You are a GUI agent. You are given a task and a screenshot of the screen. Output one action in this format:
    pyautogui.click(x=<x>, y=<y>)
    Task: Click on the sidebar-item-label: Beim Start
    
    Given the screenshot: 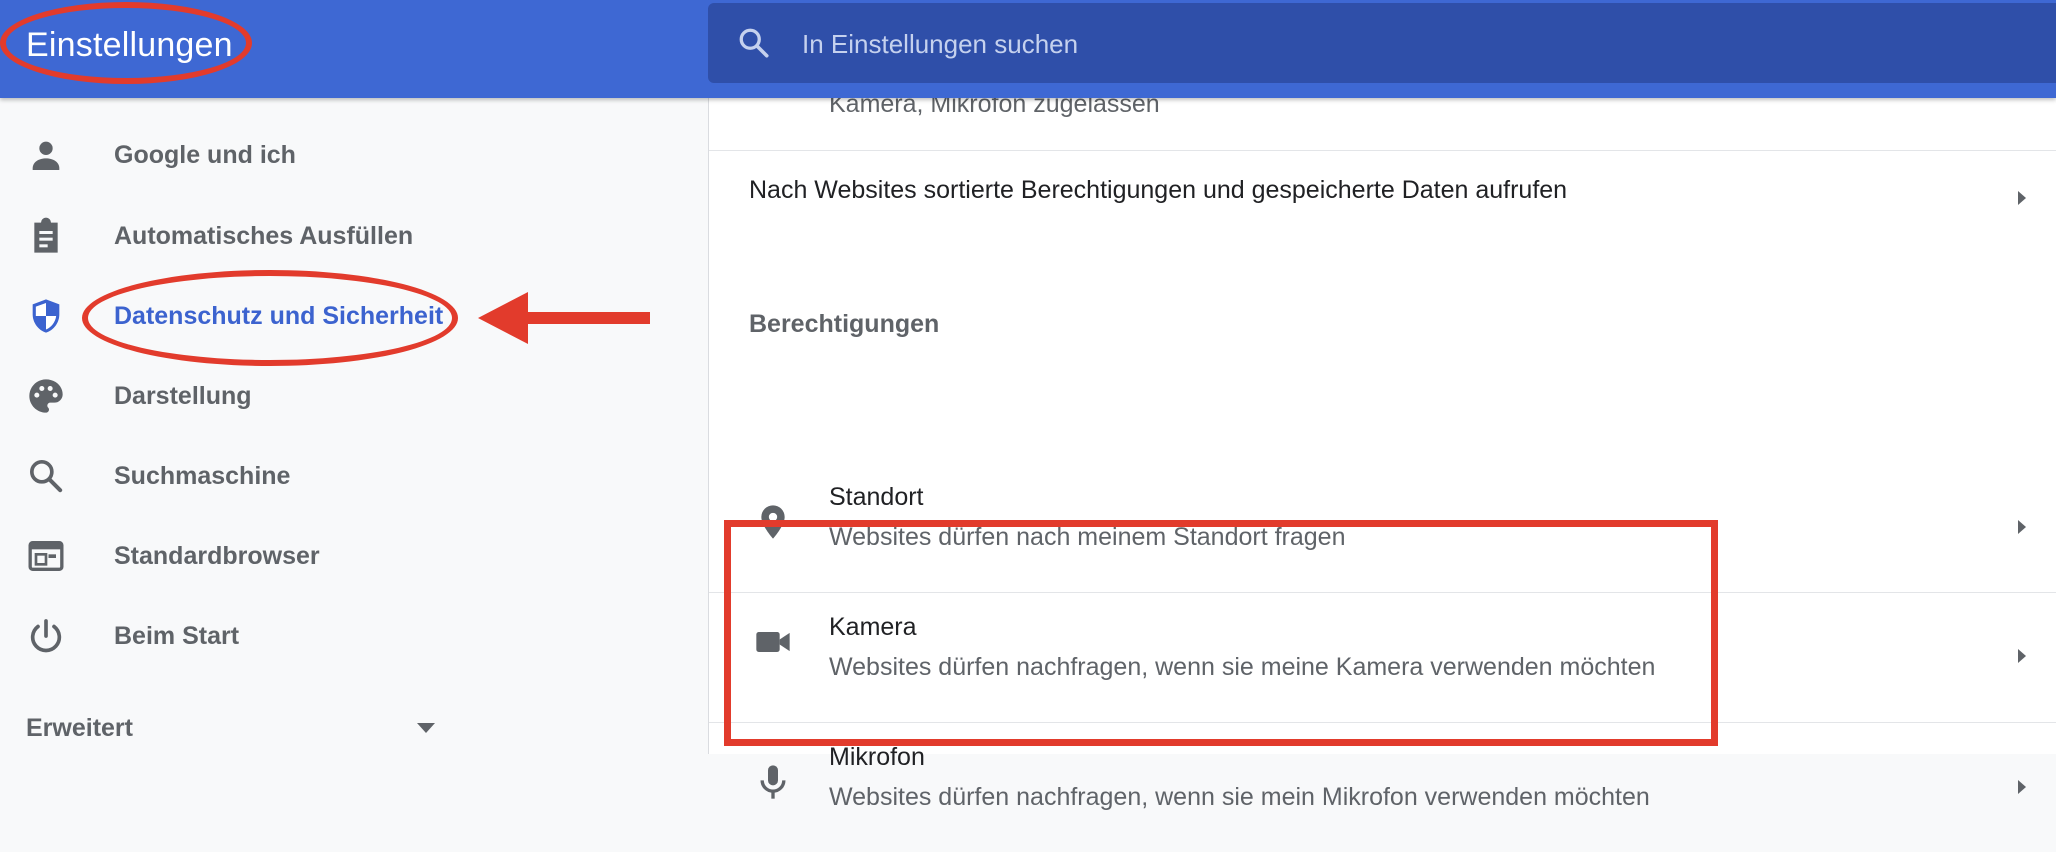 What is the action you would take?
    pyautogui.click(x=177, y=636)
    